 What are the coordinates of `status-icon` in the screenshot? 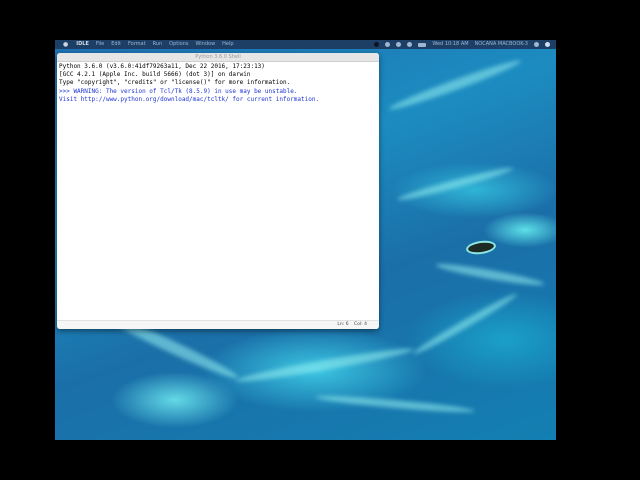 It's located at (377, 44).